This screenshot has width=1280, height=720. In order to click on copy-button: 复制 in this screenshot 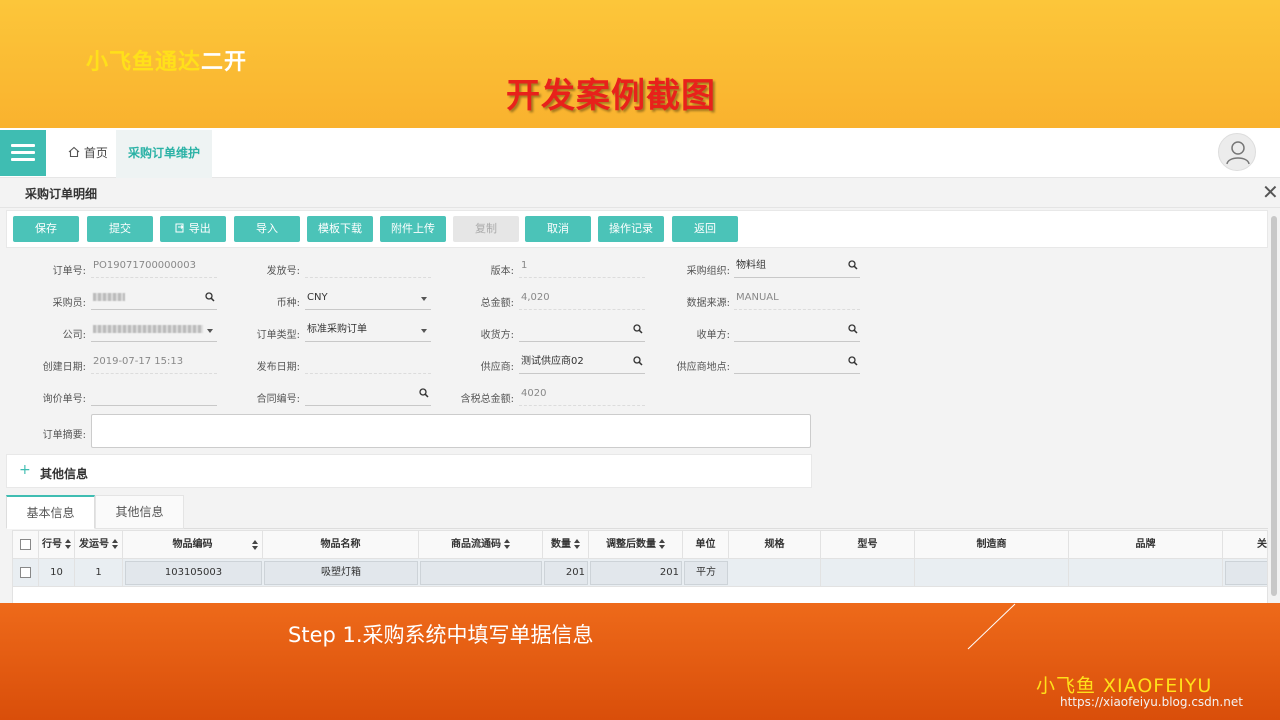, I will do `click(486, 229)`.